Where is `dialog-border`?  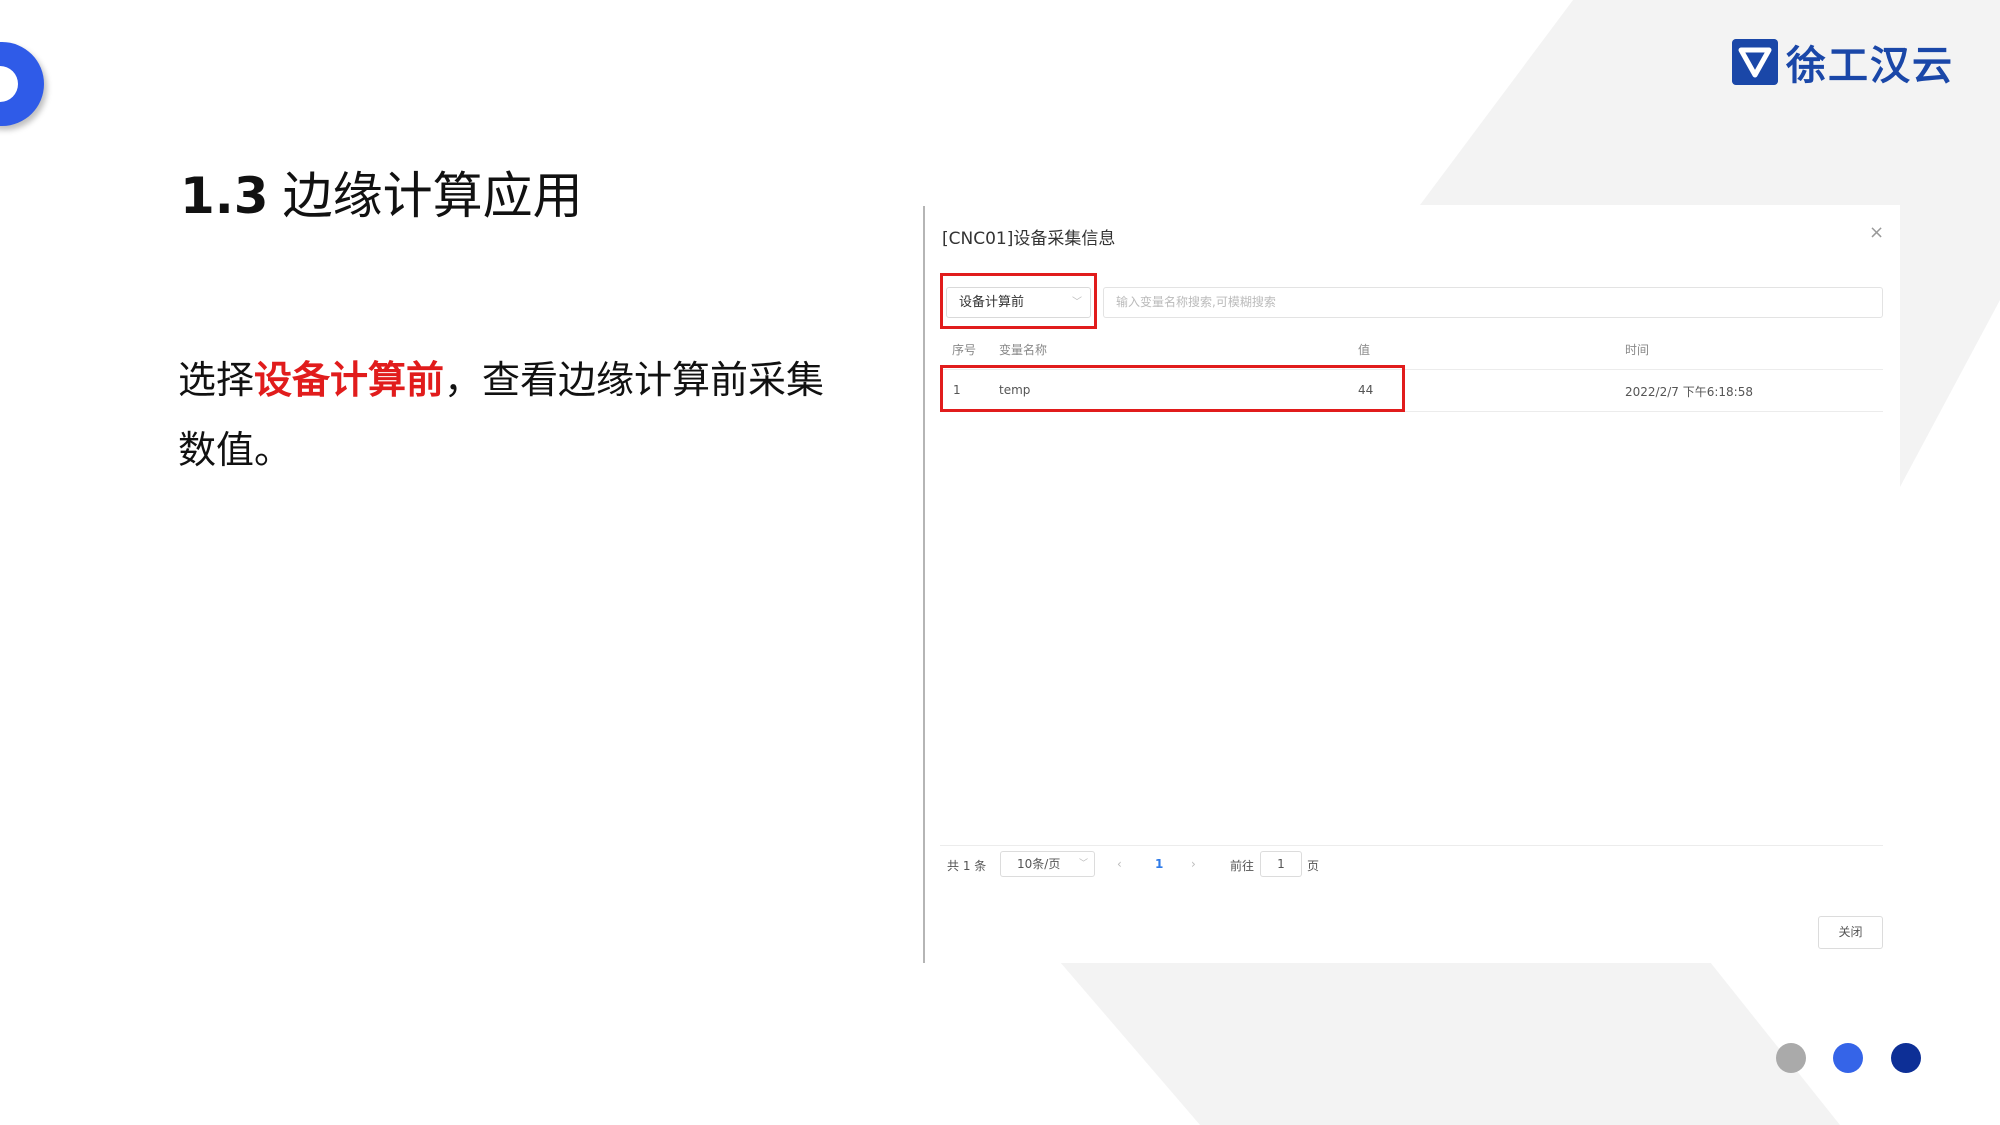 dialog-border is located at coordinates (924, 584).